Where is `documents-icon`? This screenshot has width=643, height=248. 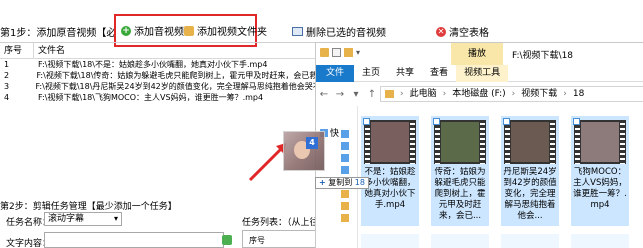 documents-icon is located at coordinates (345, 158).